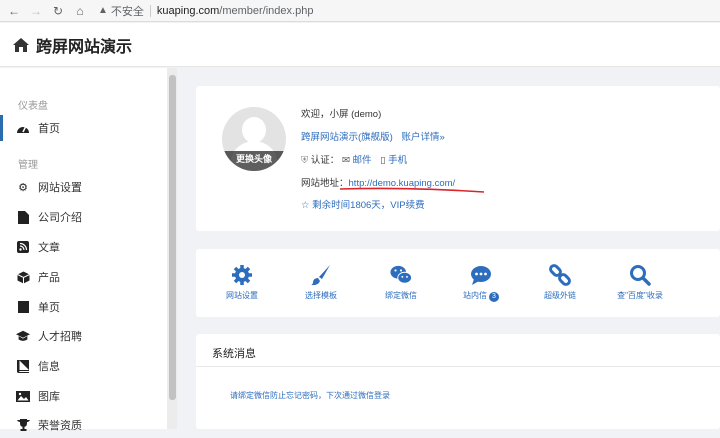  What do you see at coordinates (14, 11) in the screenshot?
I see `back-icon: ←` at bounding box center [14, 11].